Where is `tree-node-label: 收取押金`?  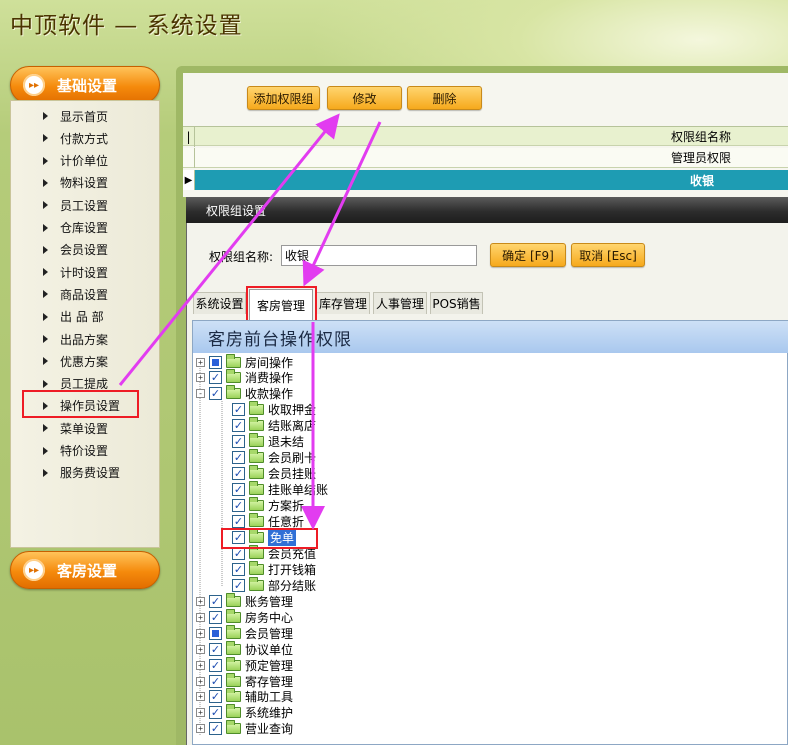 tree-node-label: 收取押金 is located at coordinates (292, 410).